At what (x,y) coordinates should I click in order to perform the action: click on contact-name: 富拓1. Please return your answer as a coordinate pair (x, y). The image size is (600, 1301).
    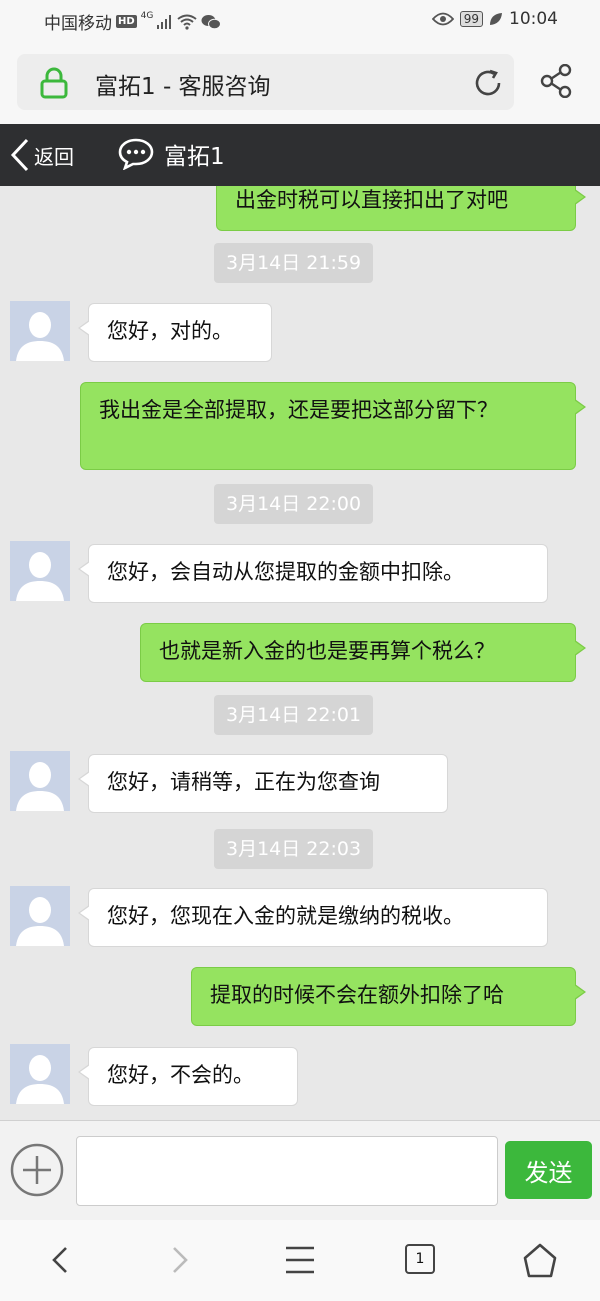
    Looking at the image, I should click on (194, 157).